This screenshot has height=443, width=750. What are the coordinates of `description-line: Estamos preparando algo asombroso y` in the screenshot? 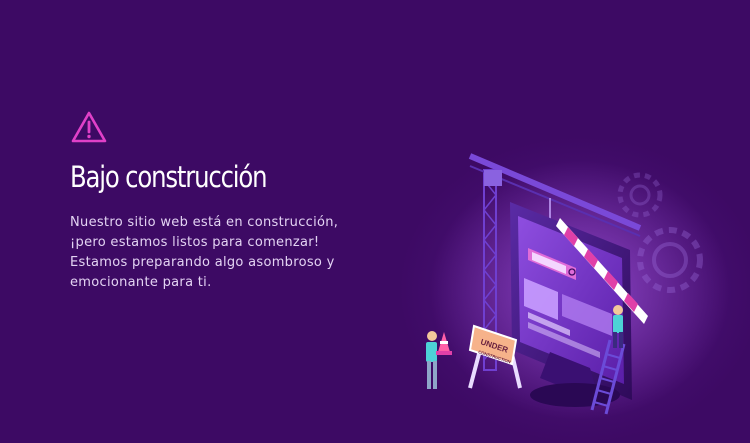 It's located at (202, 262).